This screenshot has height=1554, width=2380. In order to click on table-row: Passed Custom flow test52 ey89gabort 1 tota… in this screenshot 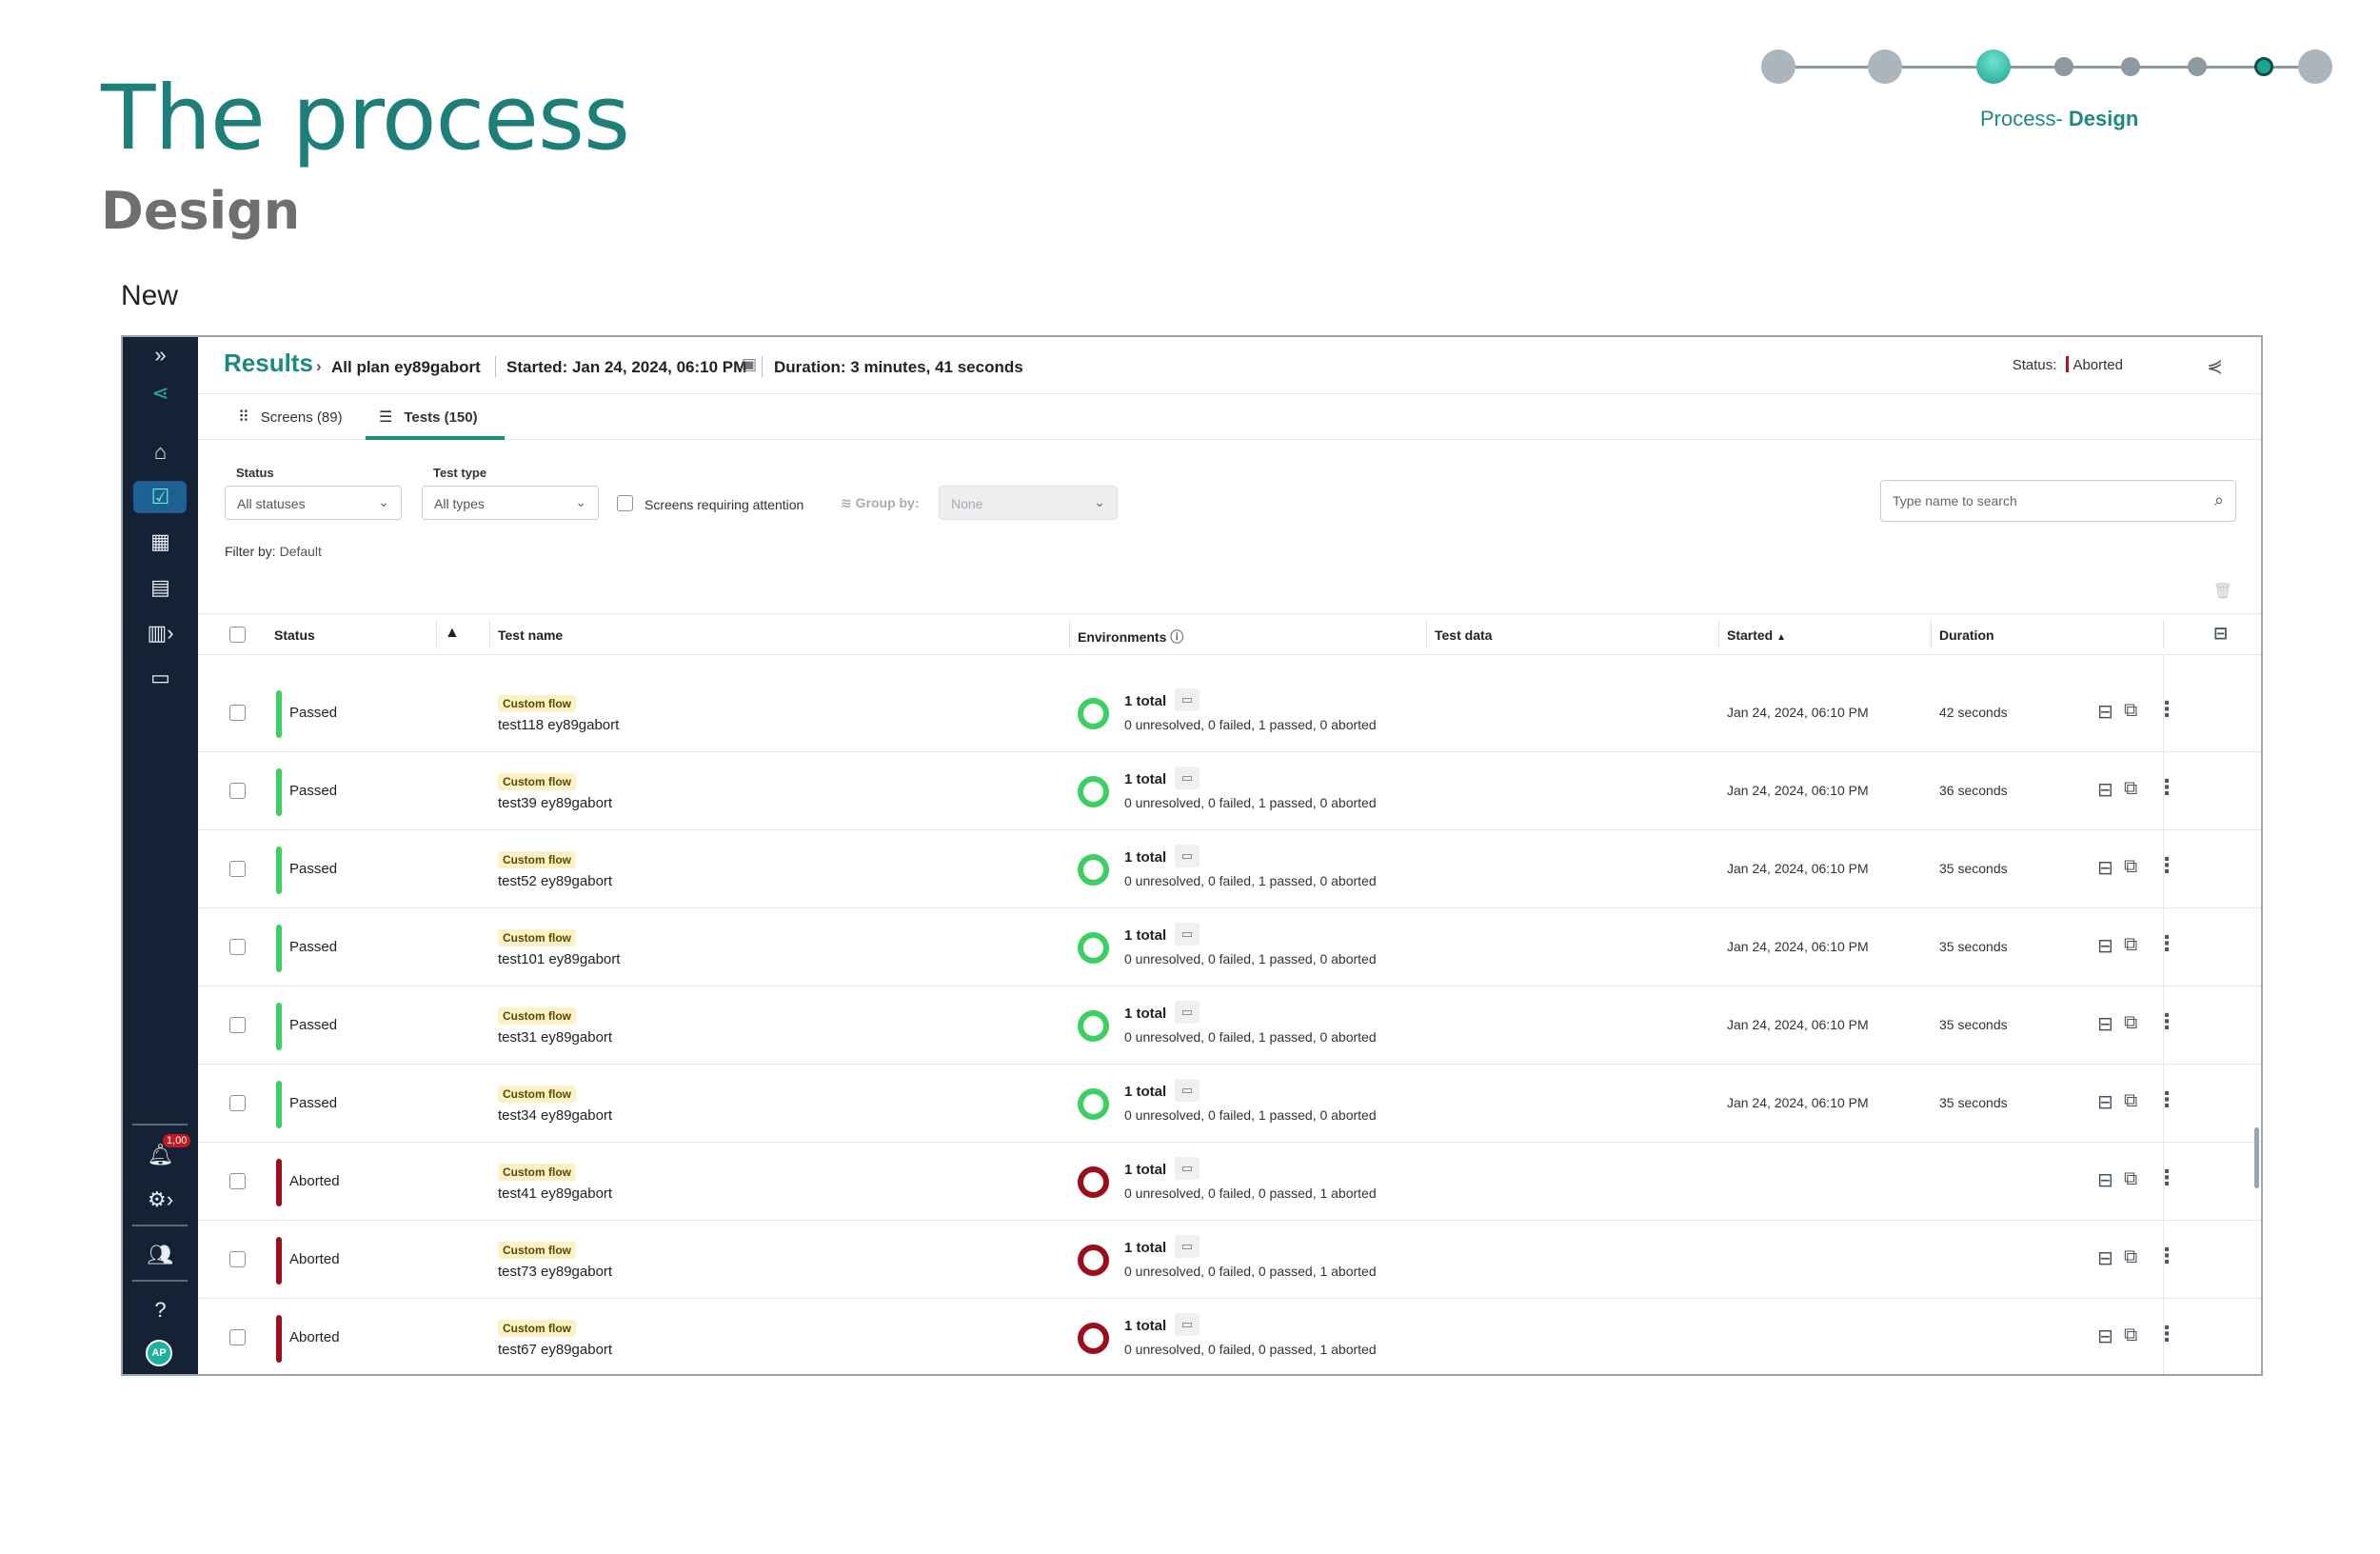, I will do `click(1229, 869)`.